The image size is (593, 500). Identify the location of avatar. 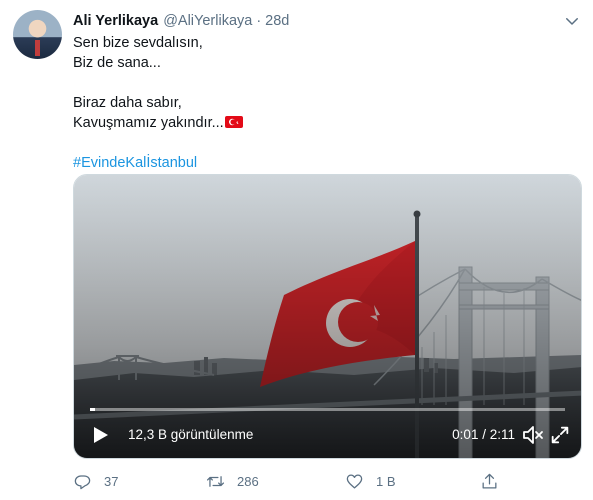
(37, 34).